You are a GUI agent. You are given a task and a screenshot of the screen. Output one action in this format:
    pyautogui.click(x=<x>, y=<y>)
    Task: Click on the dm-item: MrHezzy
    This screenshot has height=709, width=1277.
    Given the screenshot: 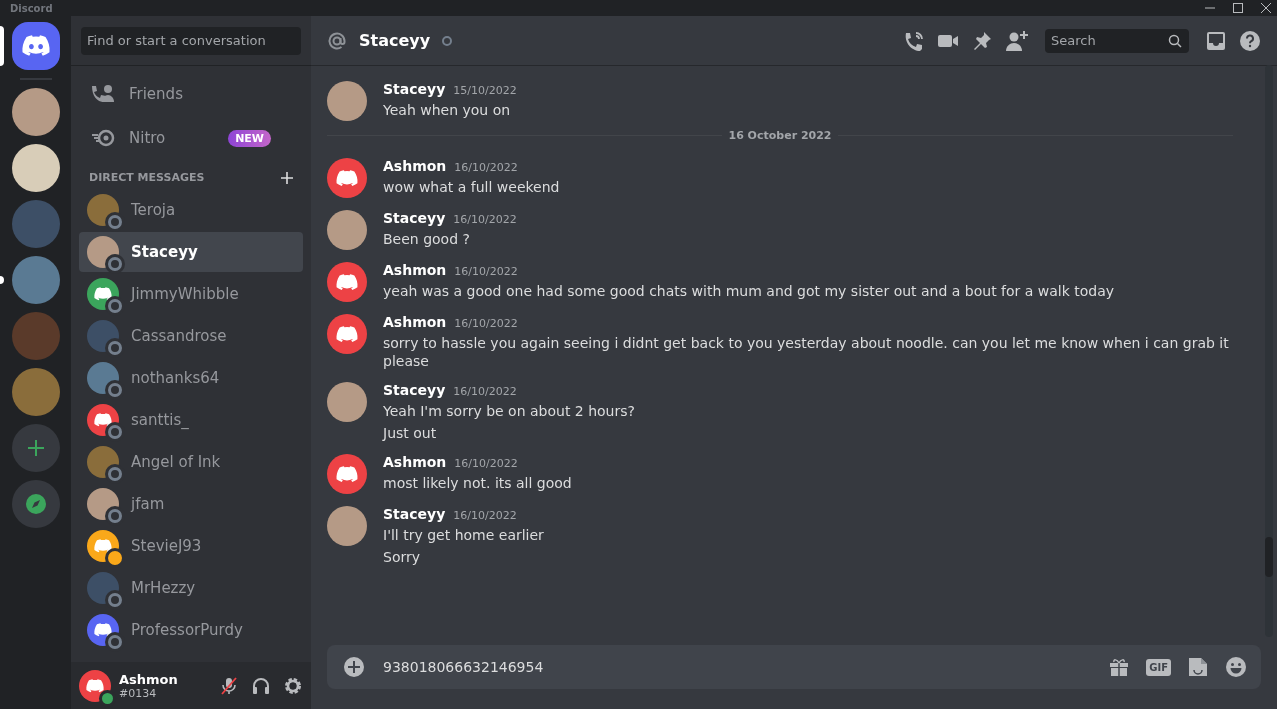 What is the action you would take?
    pyautogui.click(x=191, y=588)
    